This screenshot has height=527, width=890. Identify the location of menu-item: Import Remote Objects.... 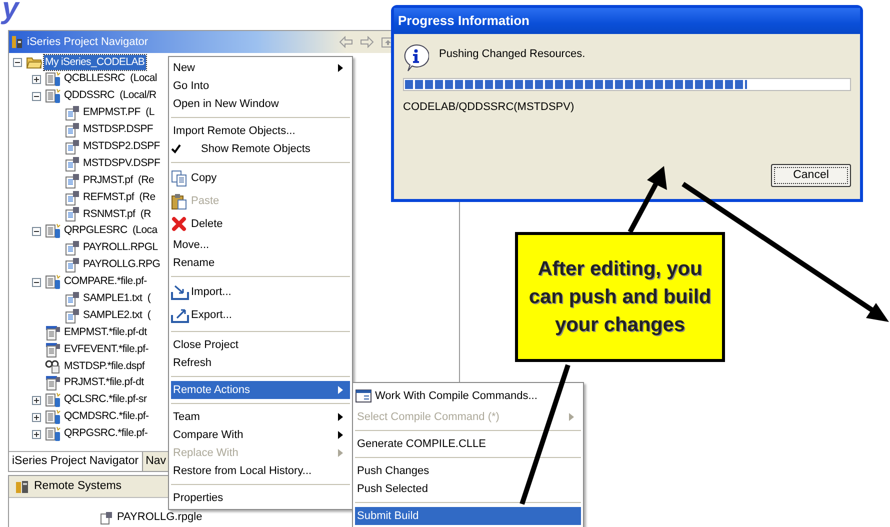
(260, 131).